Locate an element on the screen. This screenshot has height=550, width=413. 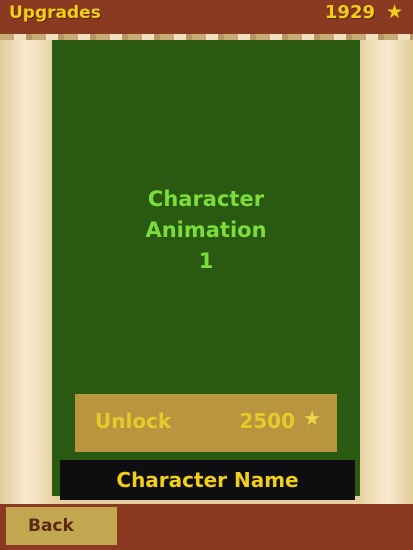
preview-line-1: Character is located at coordinates (206, 199).